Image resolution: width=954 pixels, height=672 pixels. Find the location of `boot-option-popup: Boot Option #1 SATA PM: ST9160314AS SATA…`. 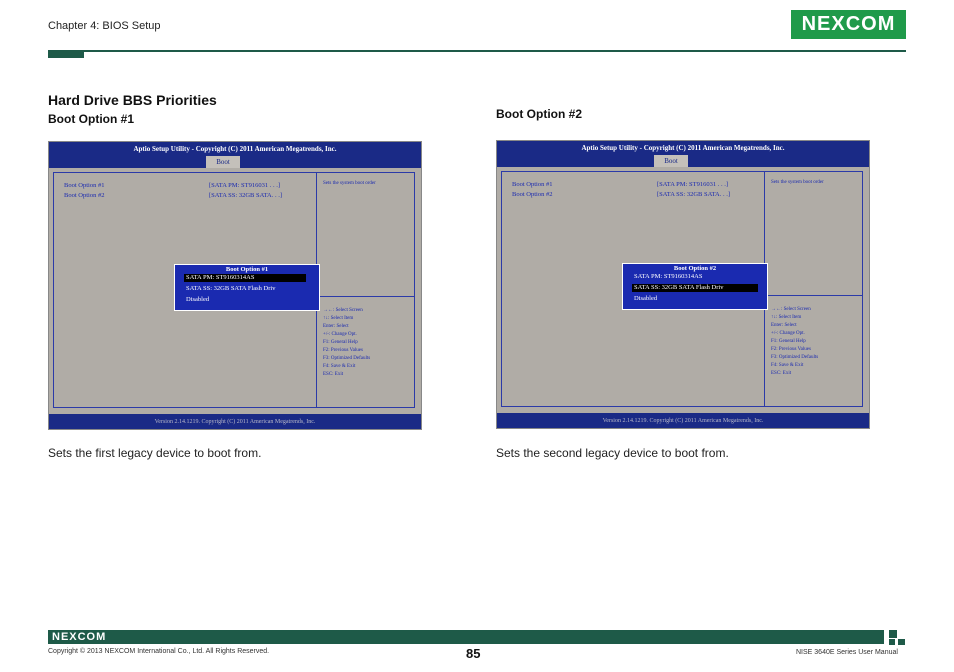

boot-option-popup: Boot Option #1 SATA PM: ST9160314AS SATA… is located at coordinates (247, 287).